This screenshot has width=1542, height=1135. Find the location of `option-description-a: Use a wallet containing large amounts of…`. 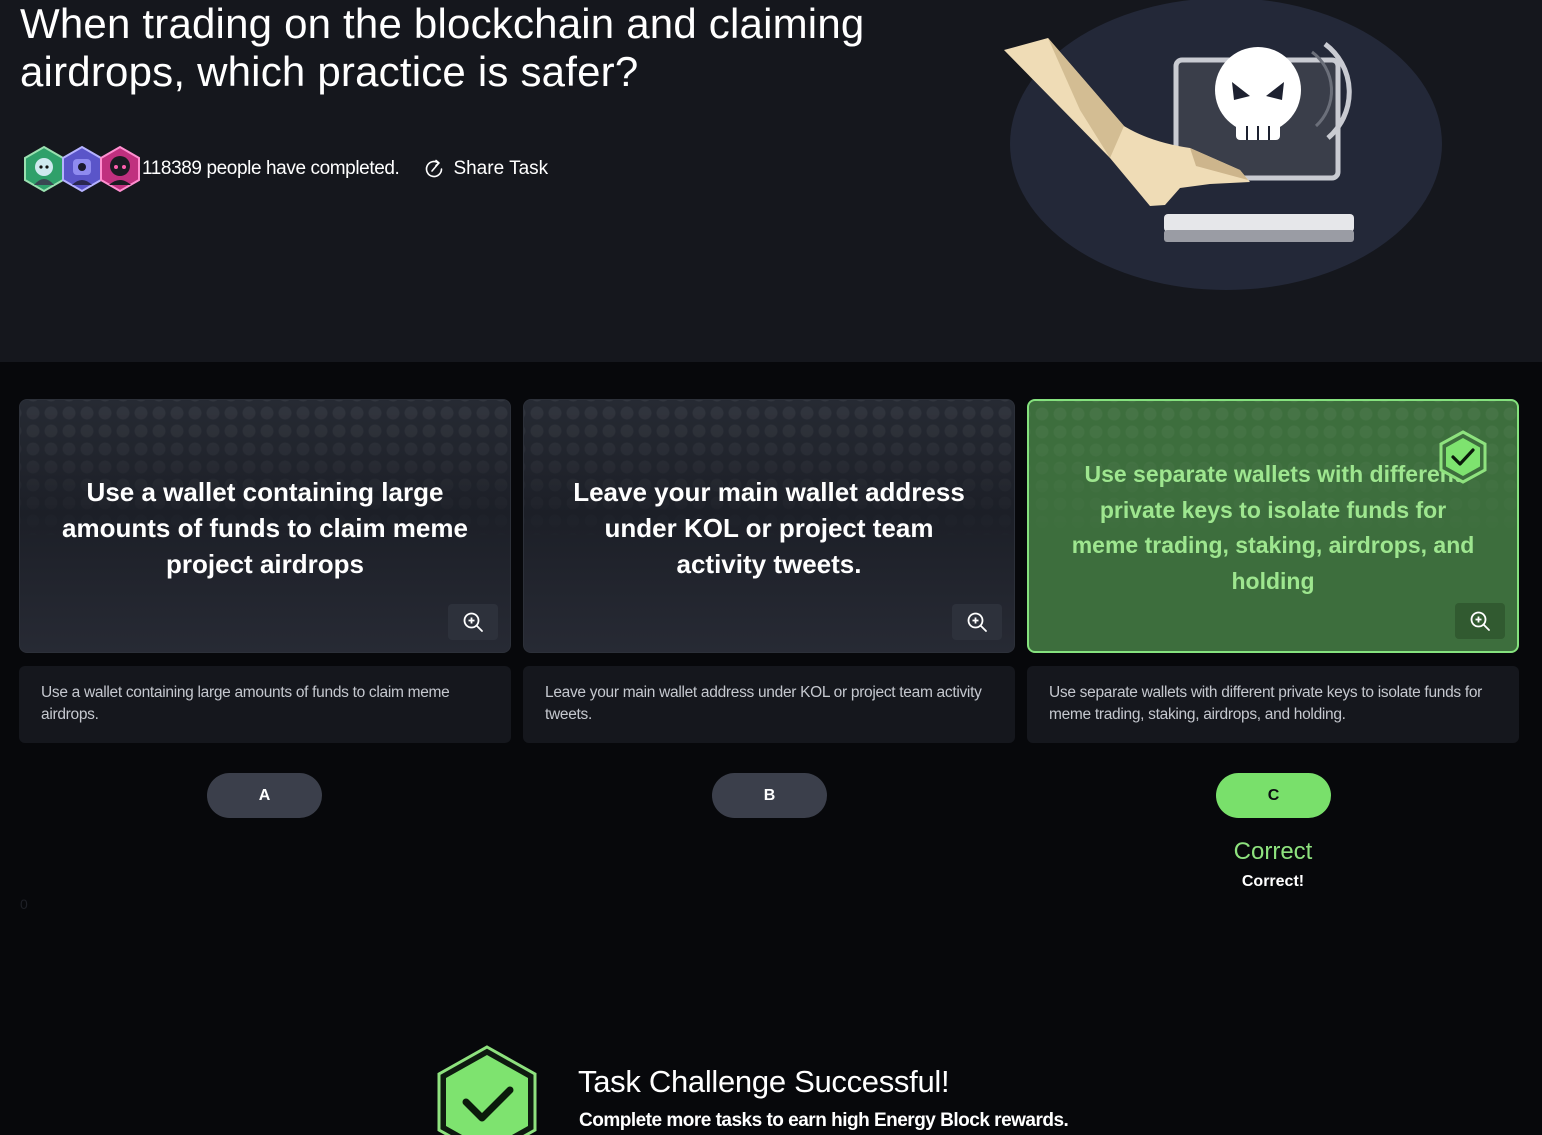

option-description-a: Use a wallet containing large amounts of… is located at coordinates (265, 704).